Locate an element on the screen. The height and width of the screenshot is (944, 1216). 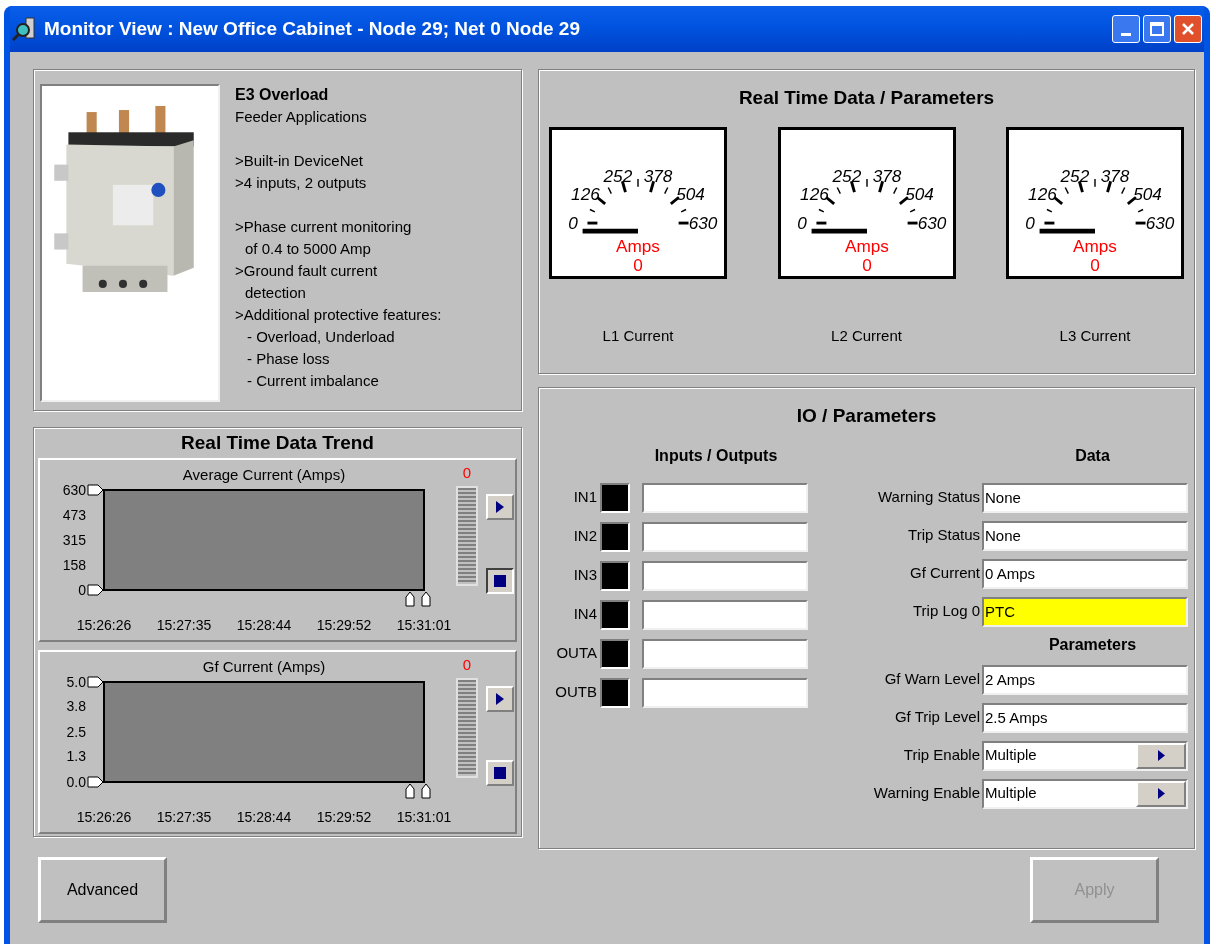
y-tick-label: 2.5 is located at coordinates (76, 732).